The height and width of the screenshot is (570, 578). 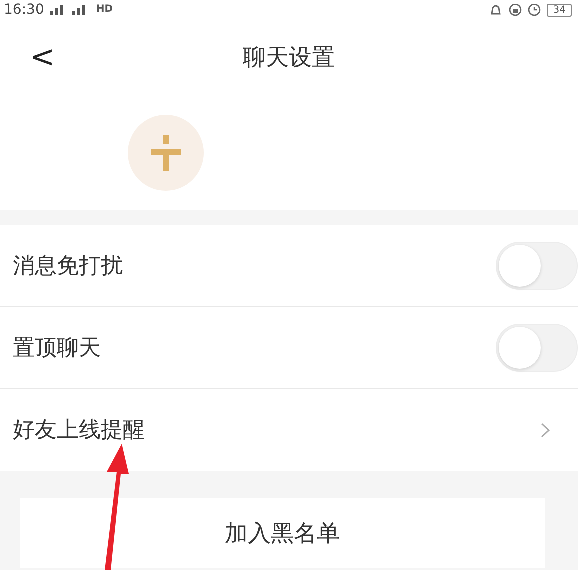 What do you see at coordinates (289, 348) in the screenshot?
I see `settings-row: 置顶聊天` at bounding box center [289, 348].